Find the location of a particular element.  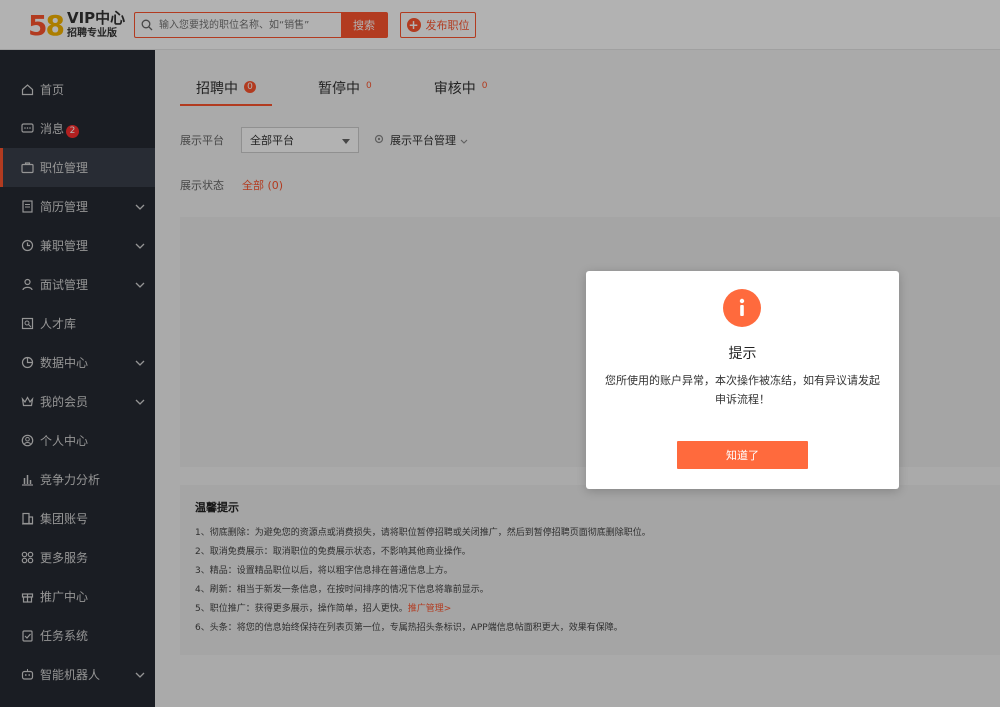

alert-dialog: 提示 您所使用的账户异常，本次操作被冻结，如有异议请发起申诉流程！ 知道了 is located at coordinates (742, 380).